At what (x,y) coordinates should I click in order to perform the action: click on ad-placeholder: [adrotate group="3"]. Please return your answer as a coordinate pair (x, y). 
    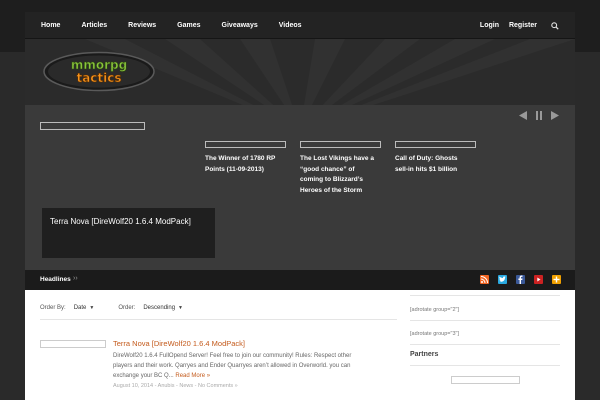
    Looking at the image, I should click on (435, 334).